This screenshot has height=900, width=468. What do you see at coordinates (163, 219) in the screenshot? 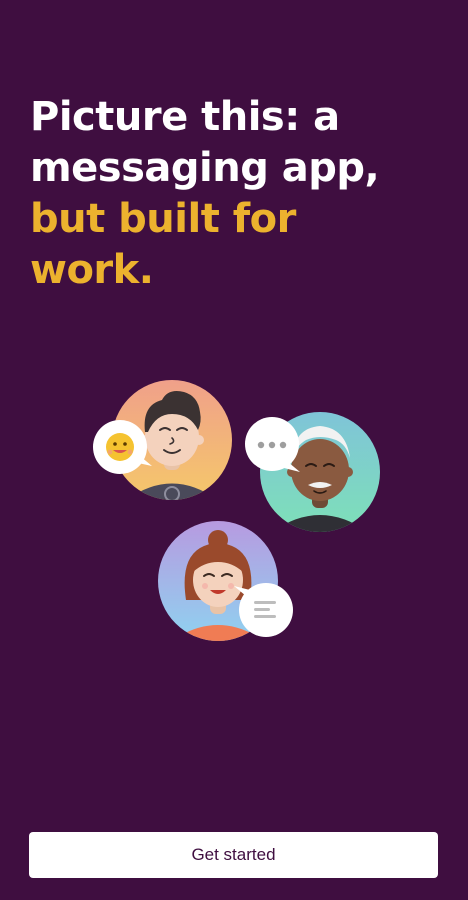
I see `headline-accent-line-1: but built for` at bounding box center [163, 219].